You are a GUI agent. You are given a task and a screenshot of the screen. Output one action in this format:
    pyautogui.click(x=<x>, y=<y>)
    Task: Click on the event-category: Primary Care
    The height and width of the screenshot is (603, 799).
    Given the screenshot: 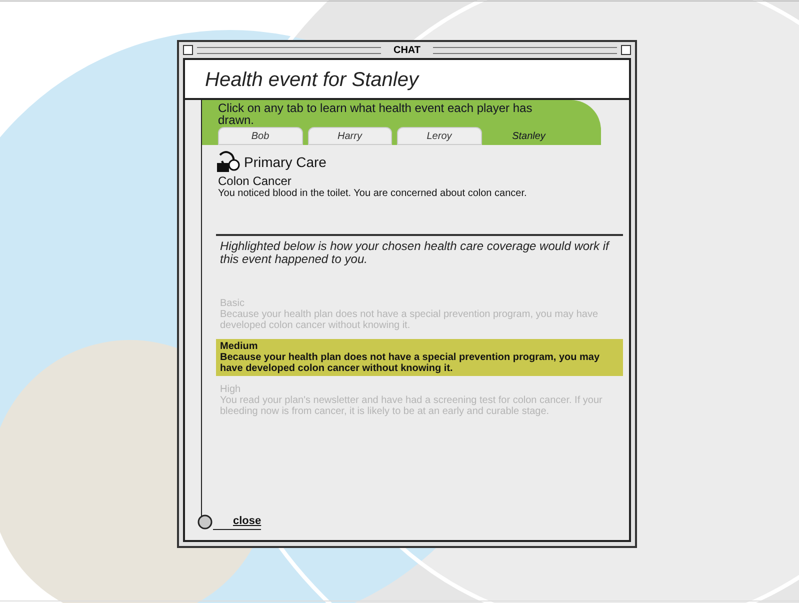 What is the action you would take?
    pyautogui.click(x=285, y=162)
    